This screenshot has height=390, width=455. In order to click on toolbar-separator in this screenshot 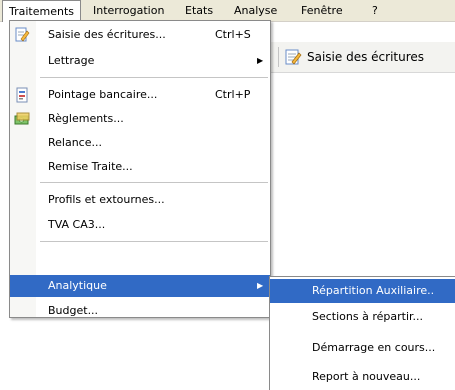, I will do `click(278, 57)`.